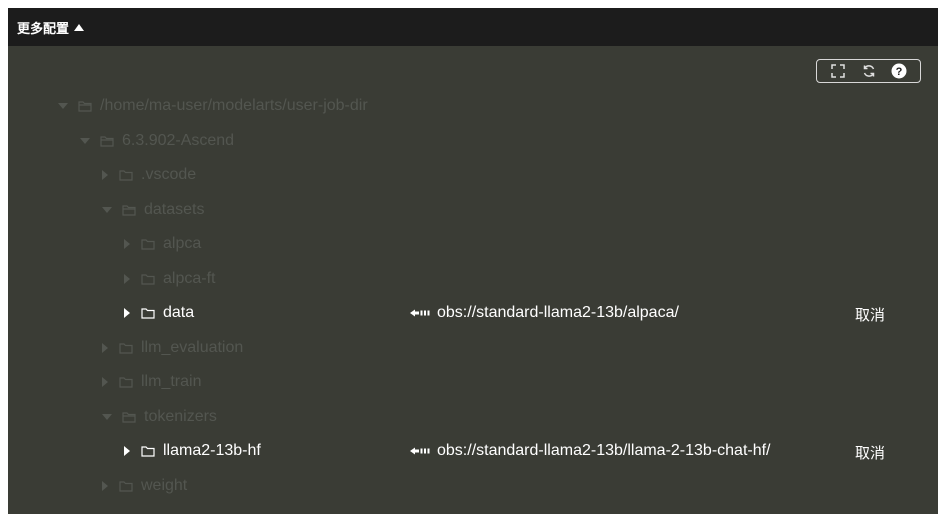  What do you see at coordinates (43, 28) in the screenshot?
I see `header-title: 更多配置` at bounding box center [43, 28].